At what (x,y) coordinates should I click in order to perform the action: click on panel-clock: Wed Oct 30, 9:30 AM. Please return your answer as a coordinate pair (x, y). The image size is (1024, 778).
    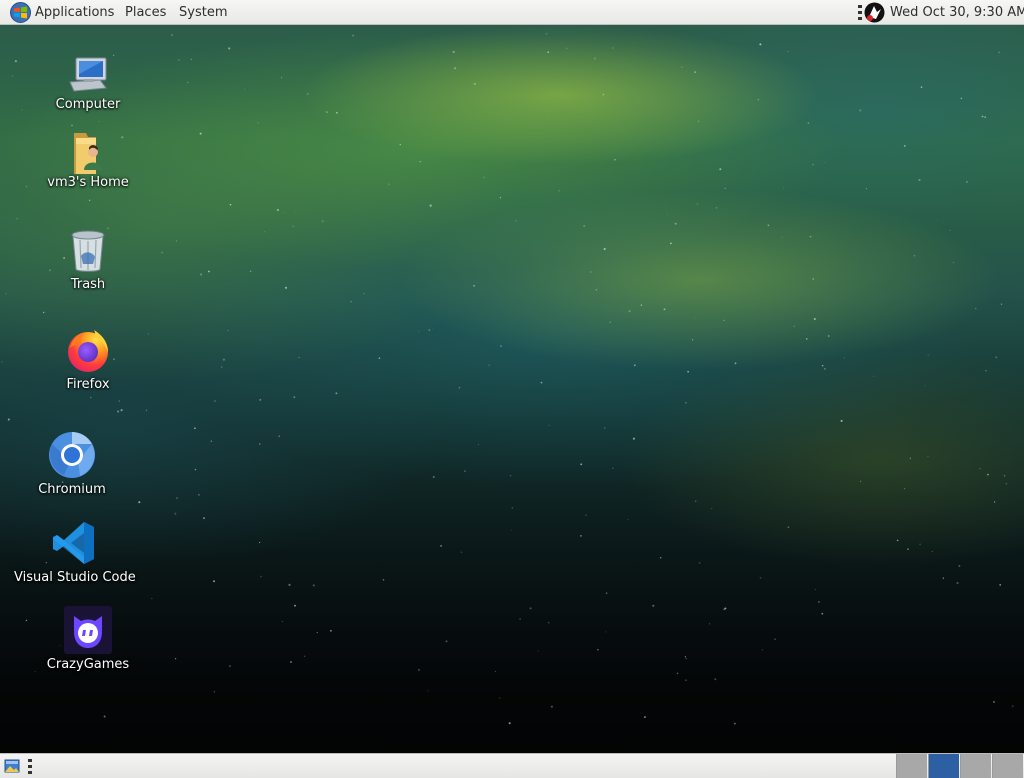
    Looking at the image, I should click on (957, 12).